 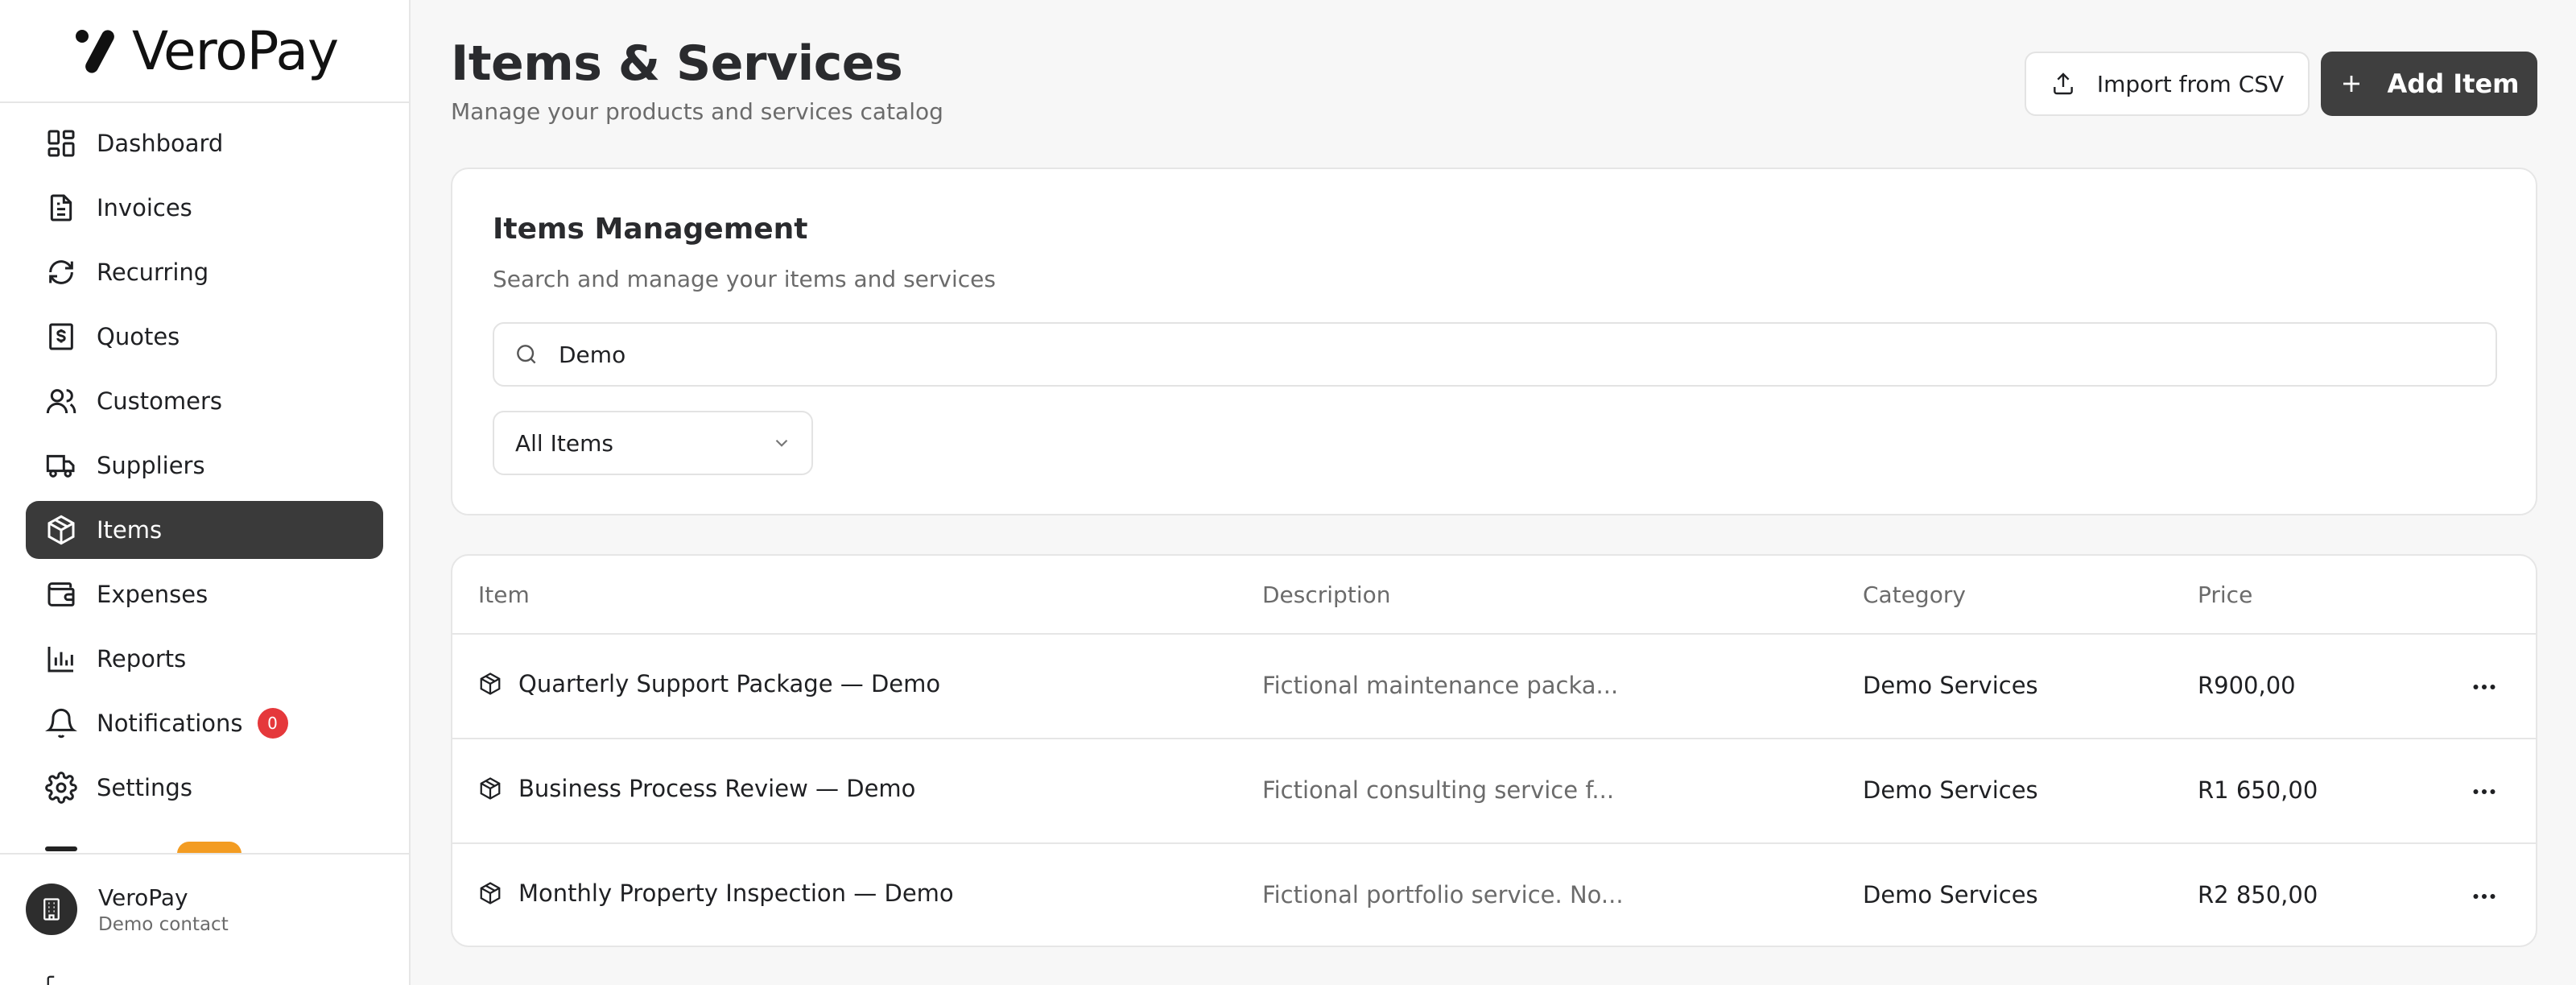 I want to click on item-cell: Monthly Property Inspection — Demo, so click(x=716, y=893).